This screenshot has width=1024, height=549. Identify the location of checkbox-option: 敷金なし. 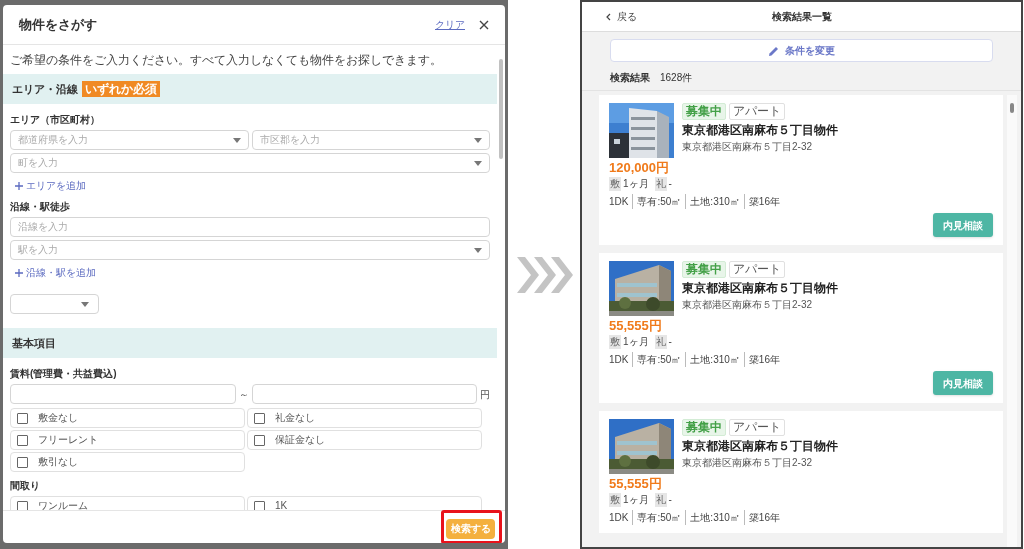
(127, 418).